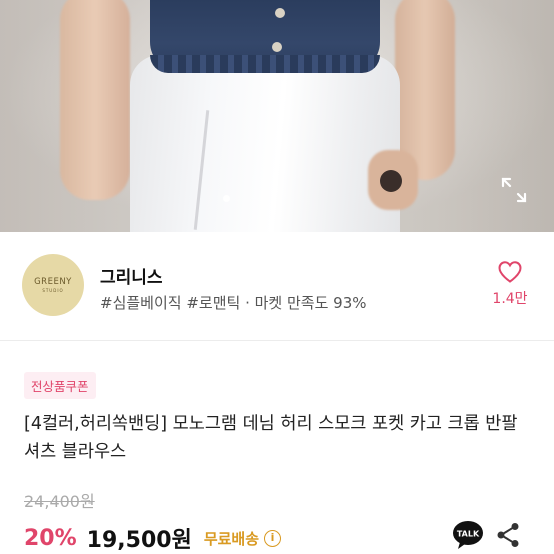  I want to click on price-row: 20% 19,500원 무료배송 i, so click(153, 538).